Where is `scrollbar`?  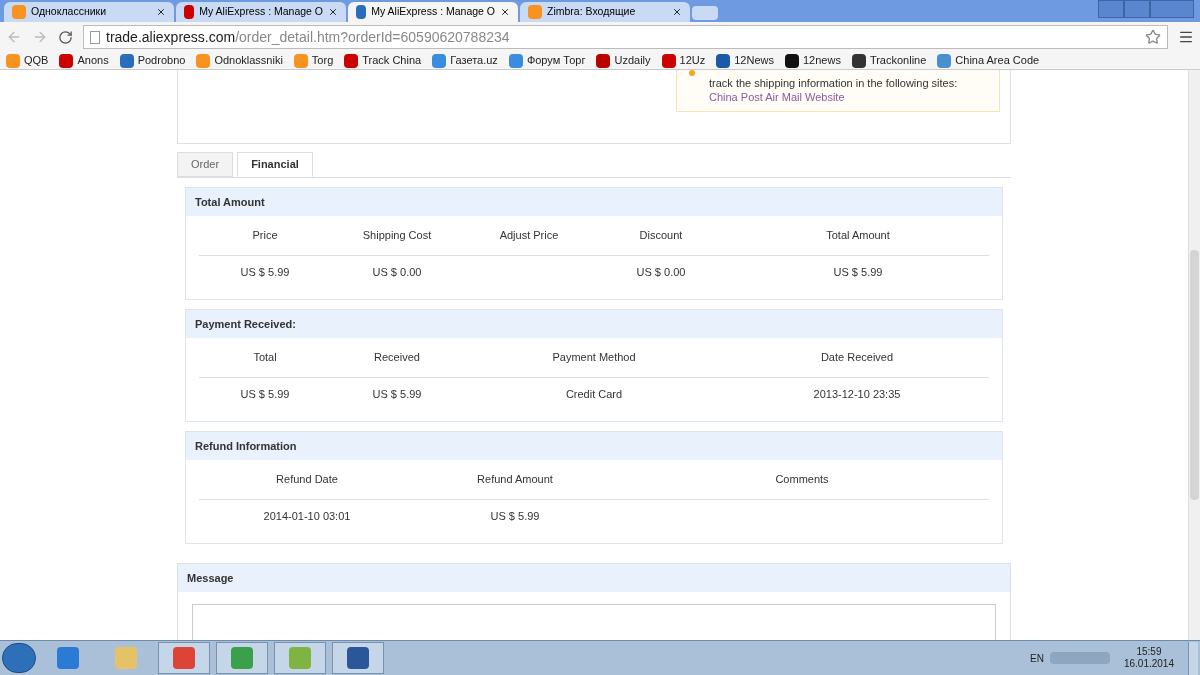 scrollbar is located at coordinates (1194, 355).